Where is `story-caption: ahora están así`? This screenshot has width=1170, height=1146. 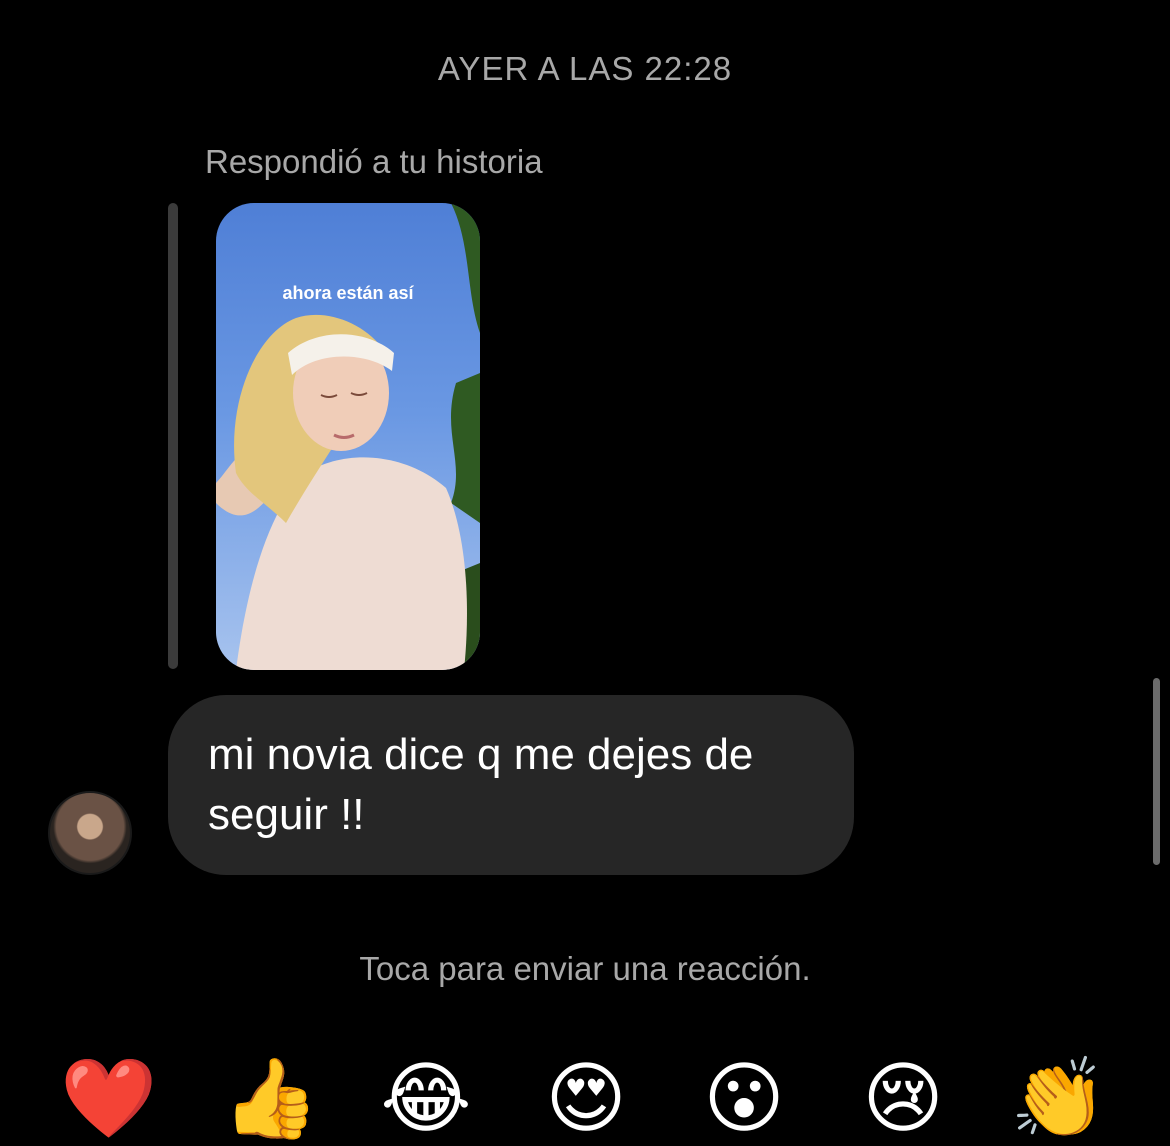
story-caption: ahora están así is located at coordinates (348, 293).